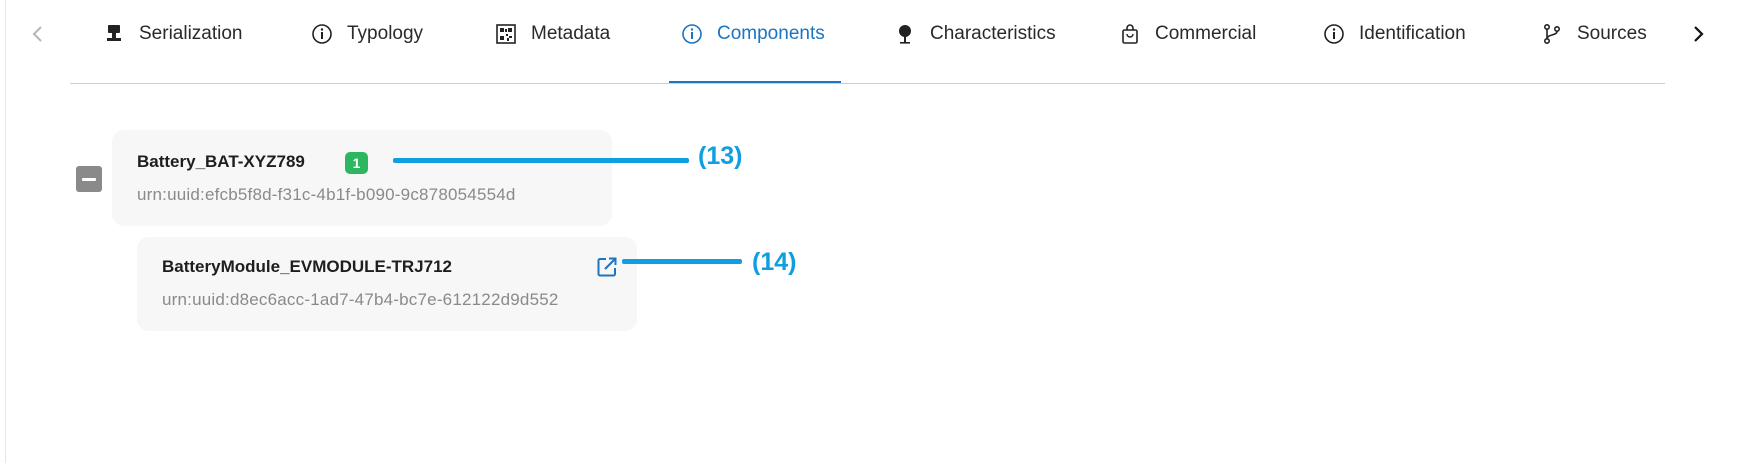 The image size is (1752, 463). I want to click on tab-commercial: Commercial, so click(1187, 34).